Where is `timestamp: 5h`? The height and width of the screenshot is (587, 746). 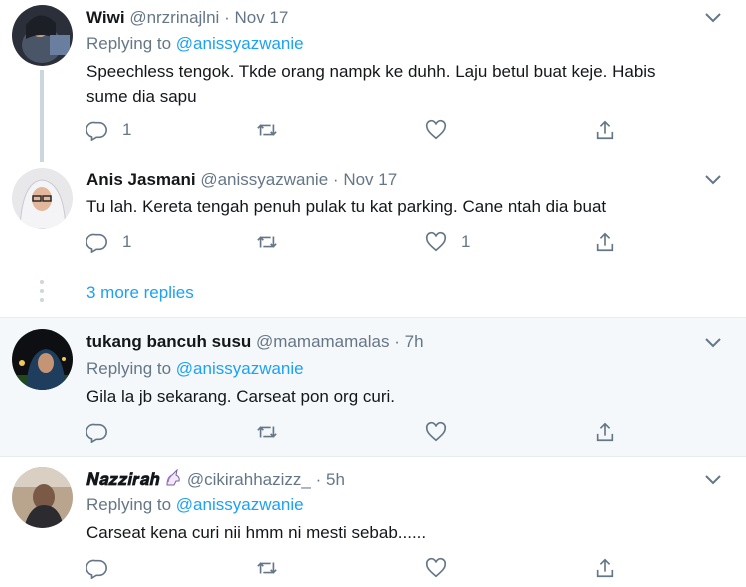
timestamp: 5h is located at coordinates (335, 479).